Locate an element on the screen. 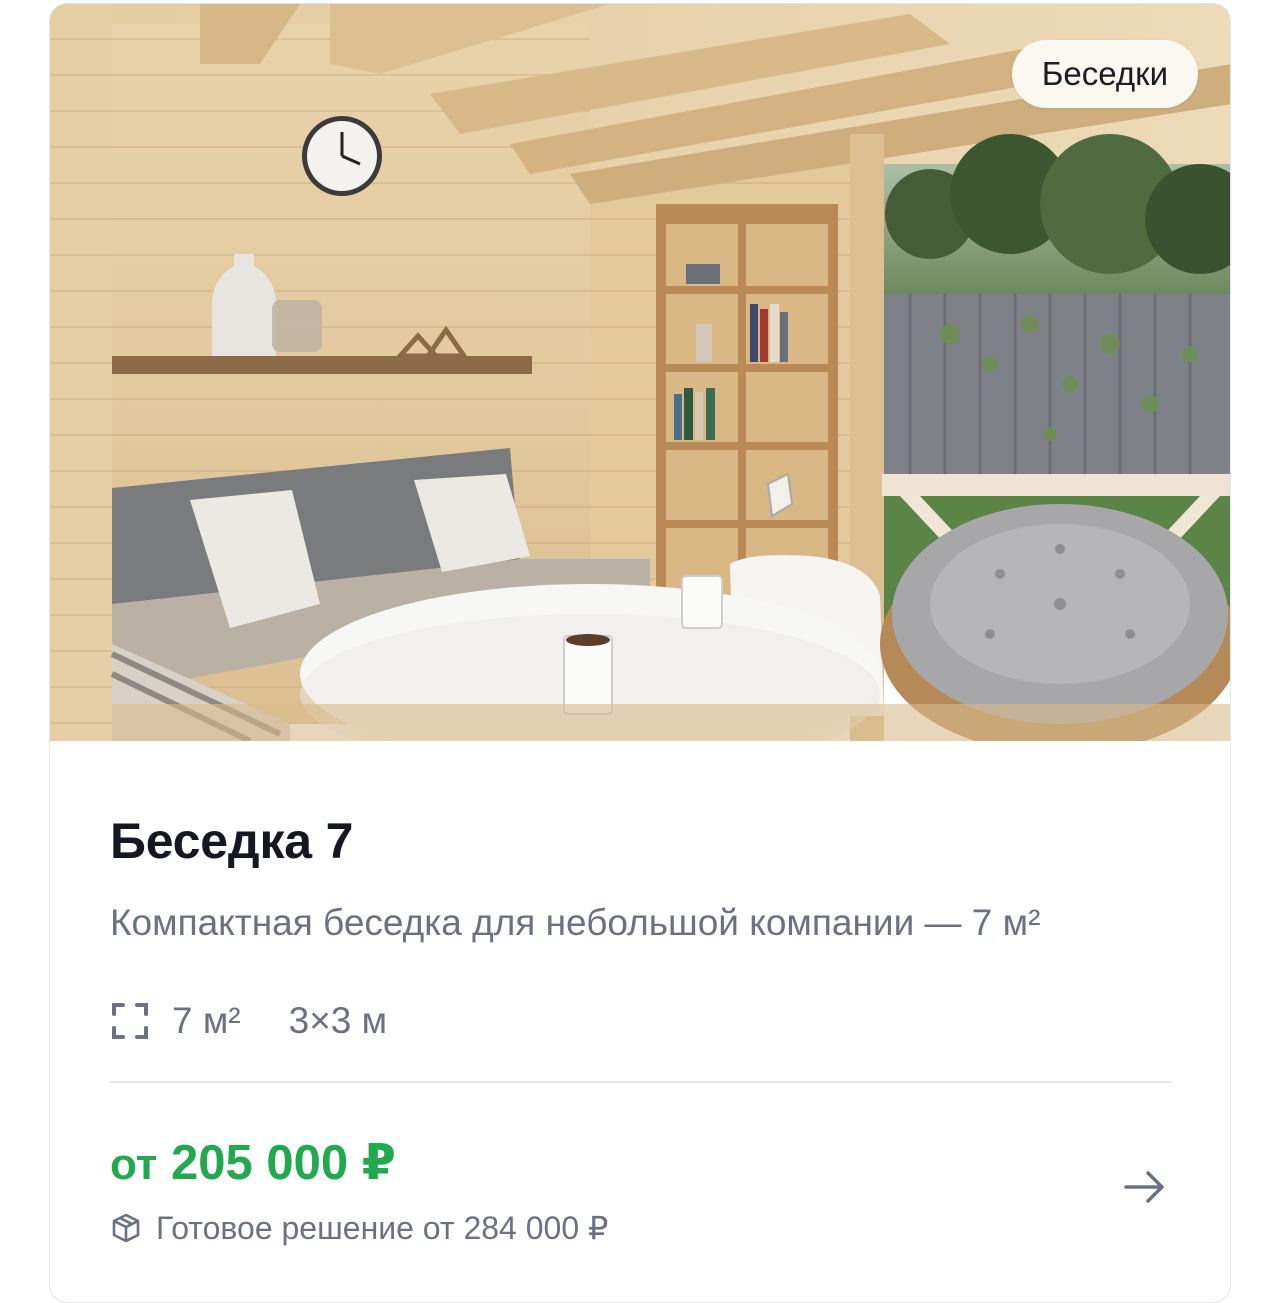 Image resolution: width=1280 pixels, height=1303 pixels. ready-solution: Готовое решение от 284 000 ₽ is located at coordinates (359, 1228).